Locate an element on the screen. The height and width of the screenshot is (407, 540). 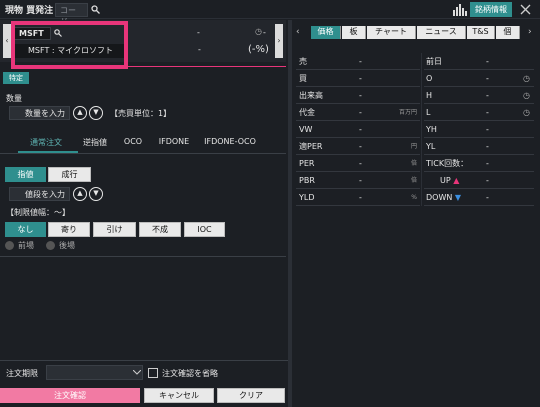
change-value: - is located at coordinates (199, 49).